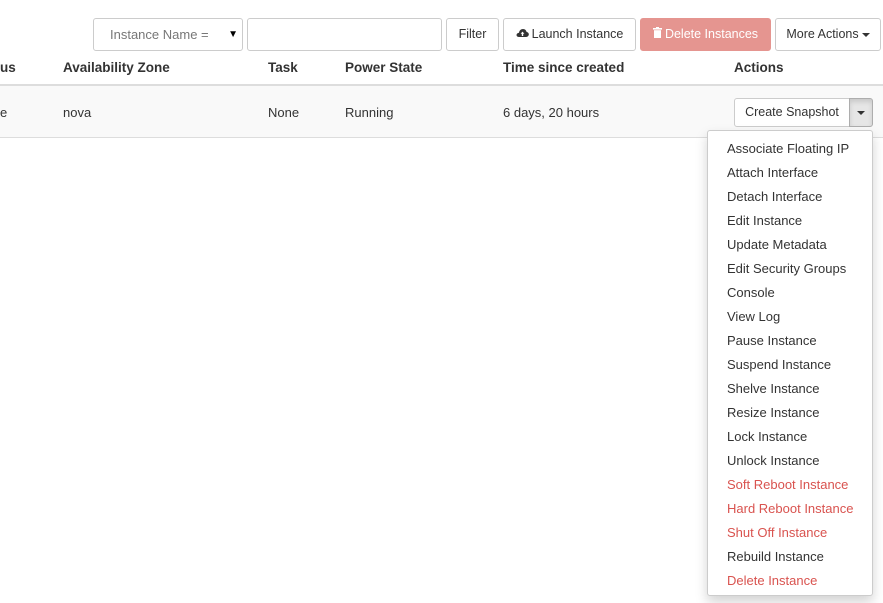 This screenshot has height=603, width=883. I want to click on column-header-task: Task, so click(283, 67).